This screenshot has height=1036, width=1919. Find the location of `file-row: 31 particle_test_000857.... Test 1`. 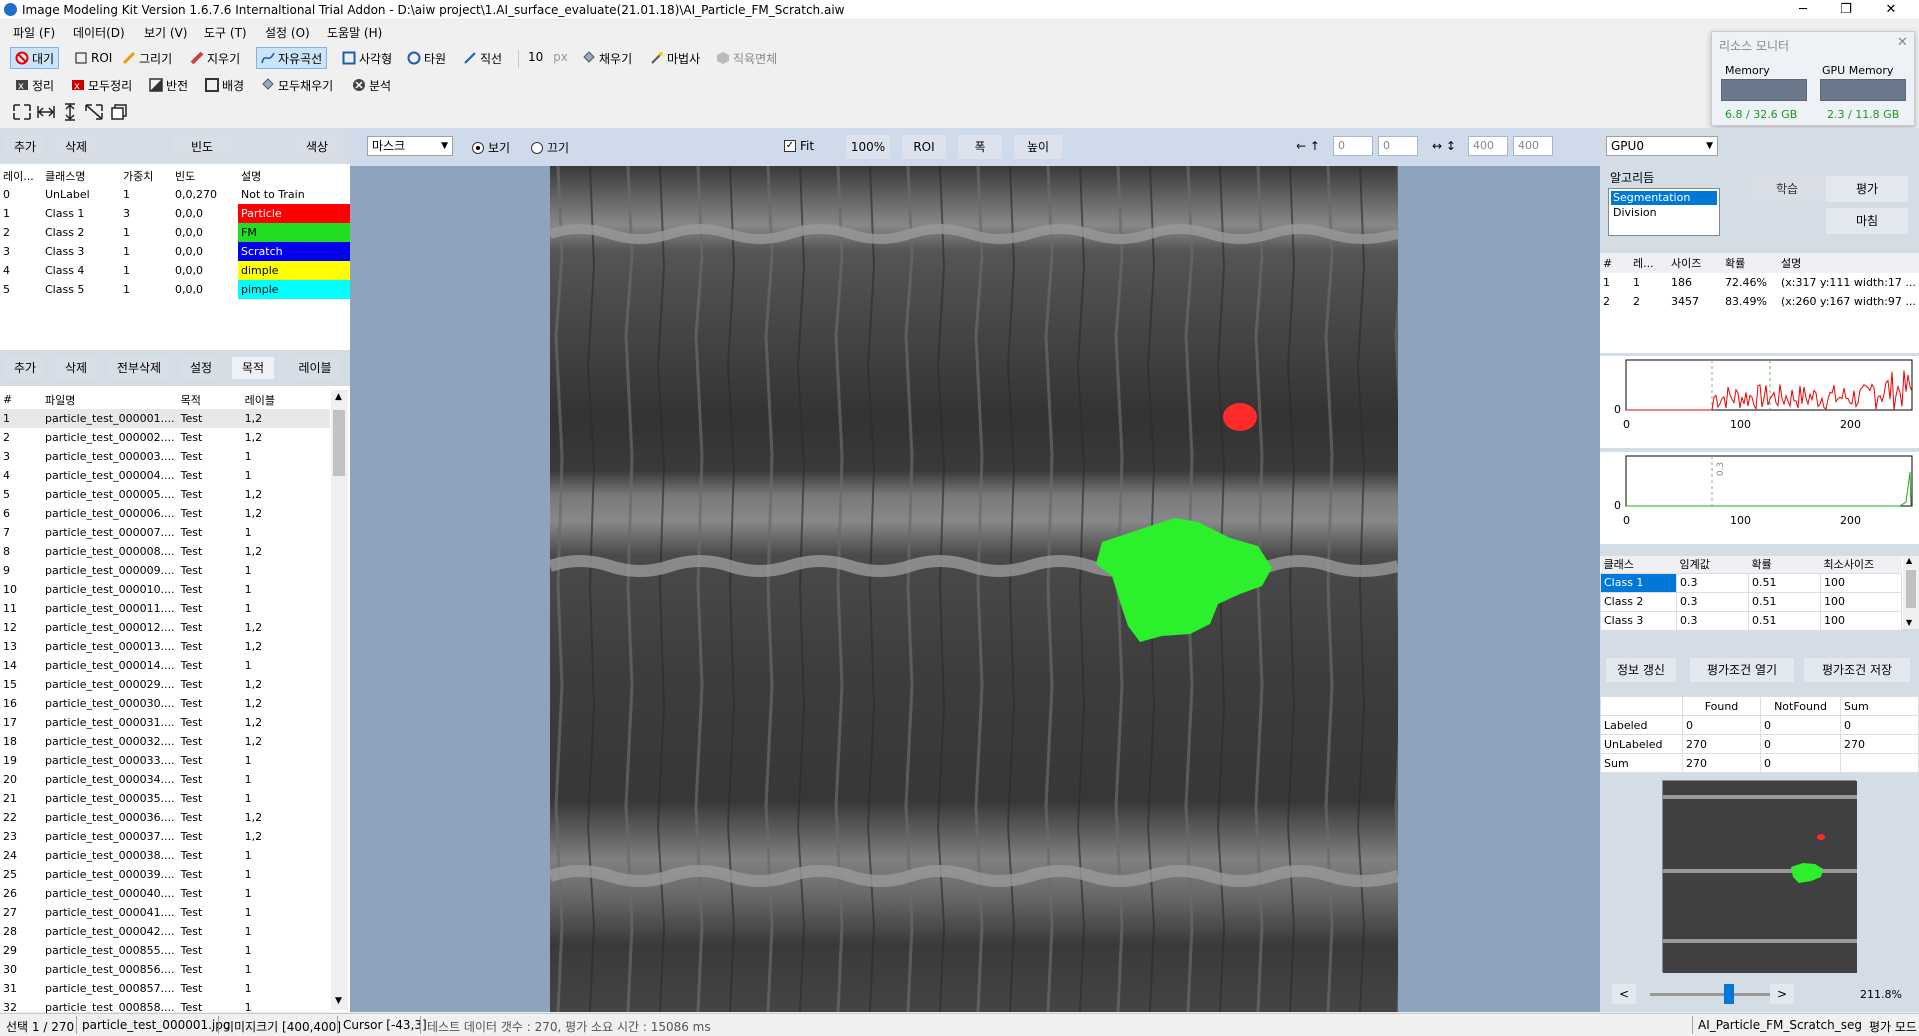

file-row: 31 particle_test_000857.... Test 1 is located at coordinates (165, 988).